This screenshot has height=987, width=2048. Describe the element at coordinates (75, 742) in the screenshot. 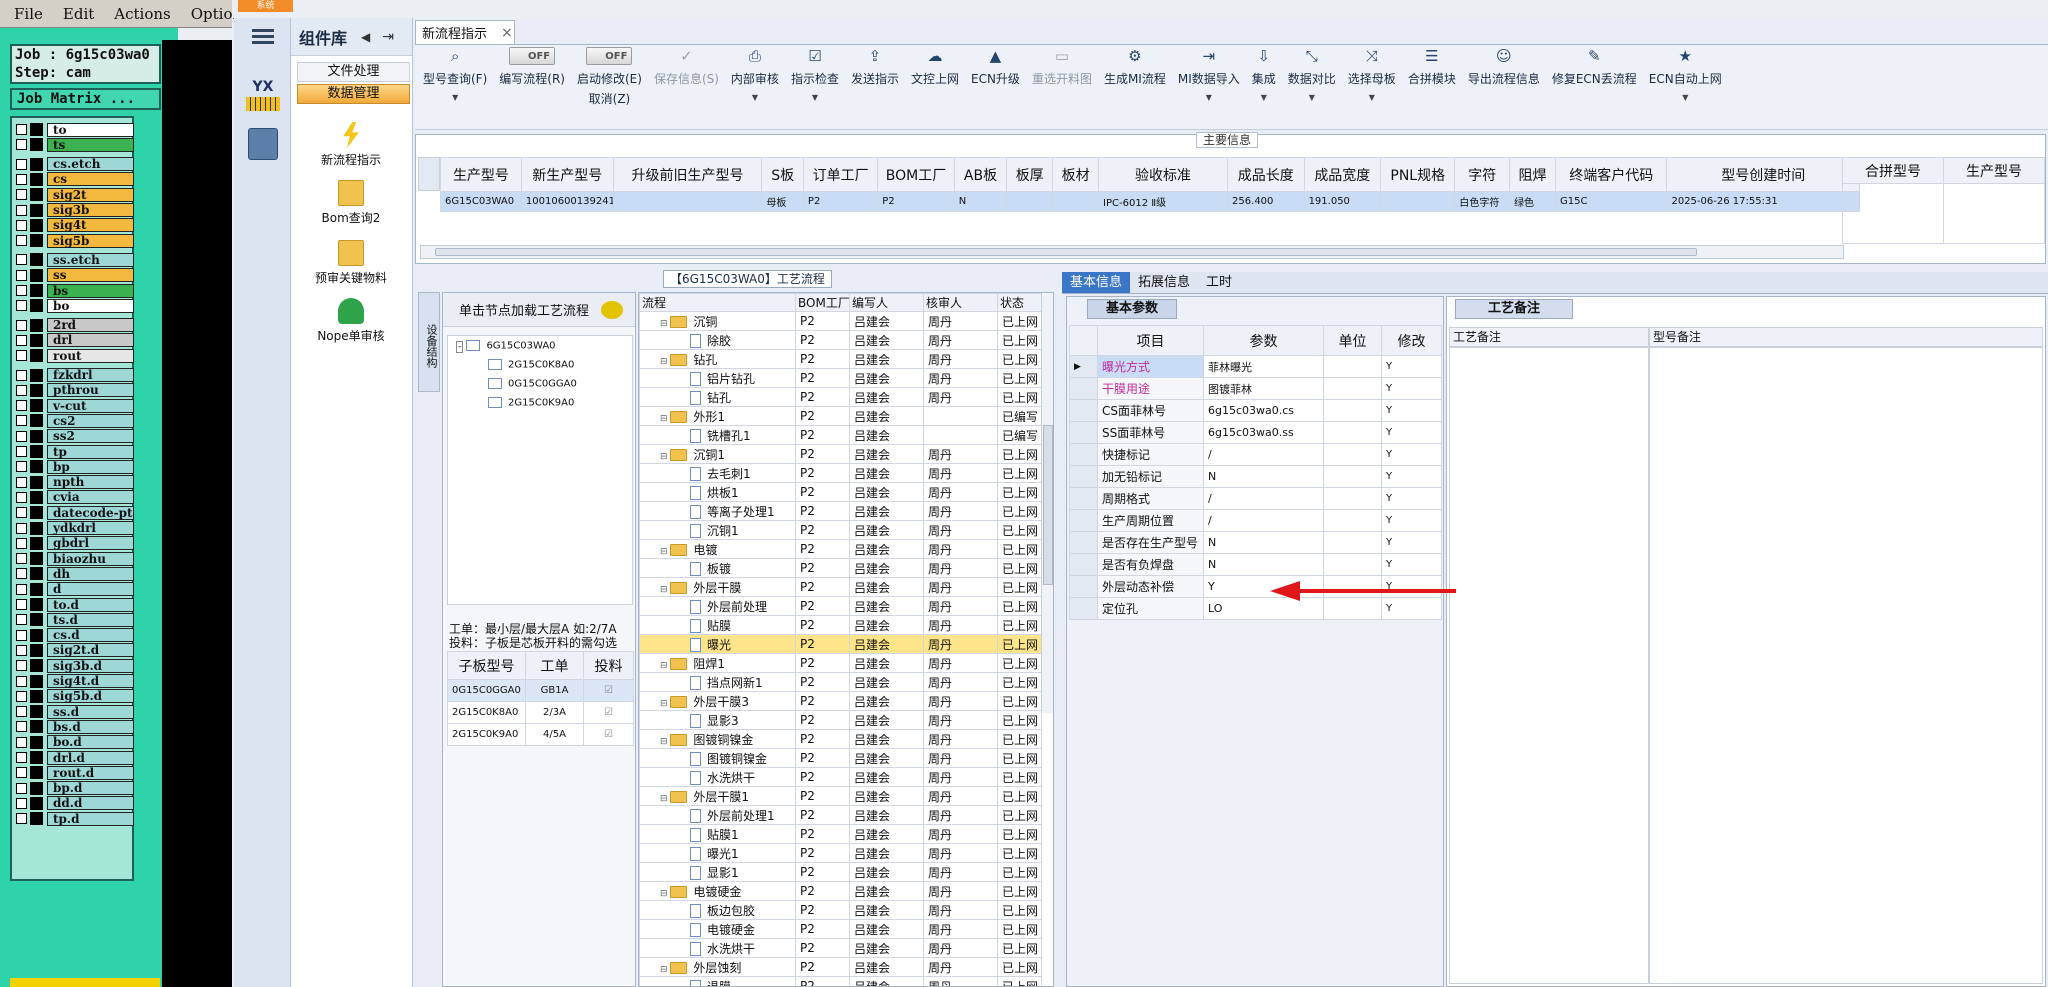

I see `layer-row: bo.d` at that location.